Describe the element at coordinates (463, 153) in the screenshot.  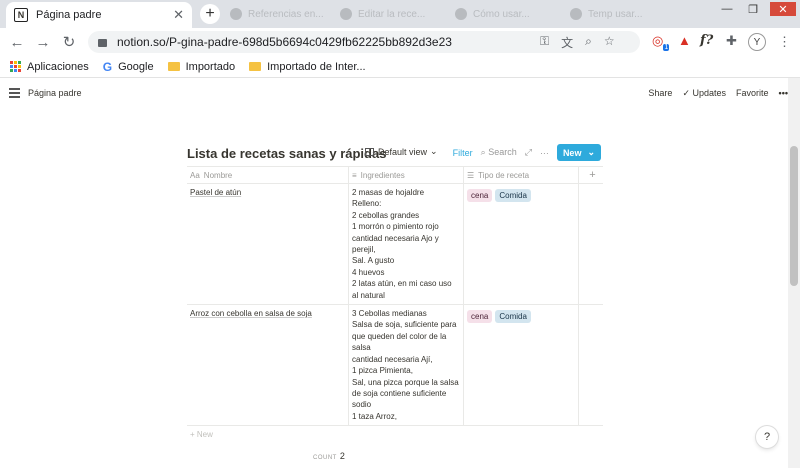
I see `filter-button: Filter` at that location.